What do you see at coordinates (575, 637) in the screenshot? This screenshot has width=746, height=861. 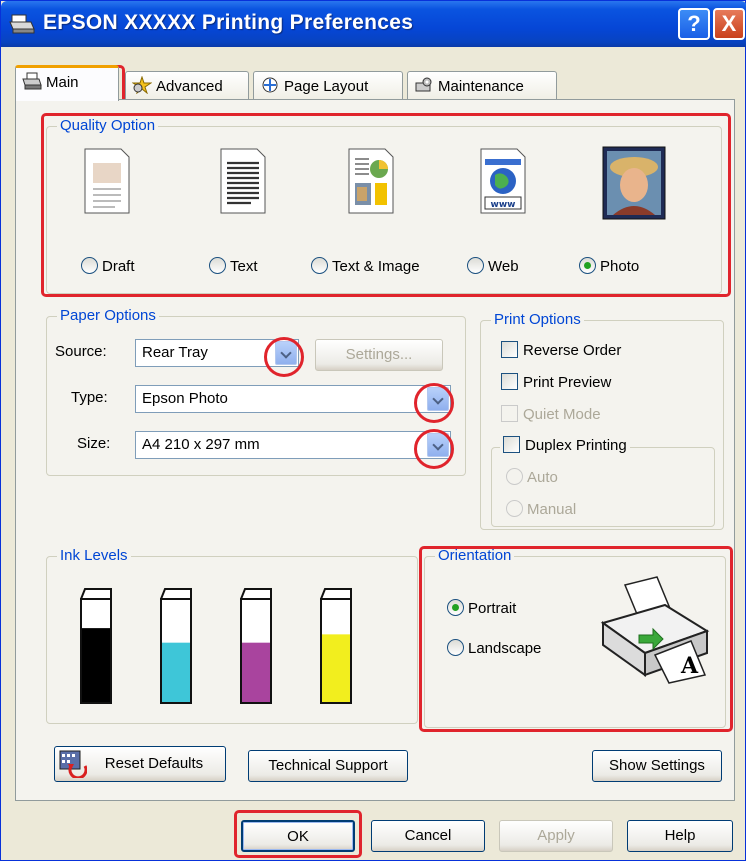 I see `orientation-group: Orientation Portrait Landscape A` at bounding box center [575, 637].